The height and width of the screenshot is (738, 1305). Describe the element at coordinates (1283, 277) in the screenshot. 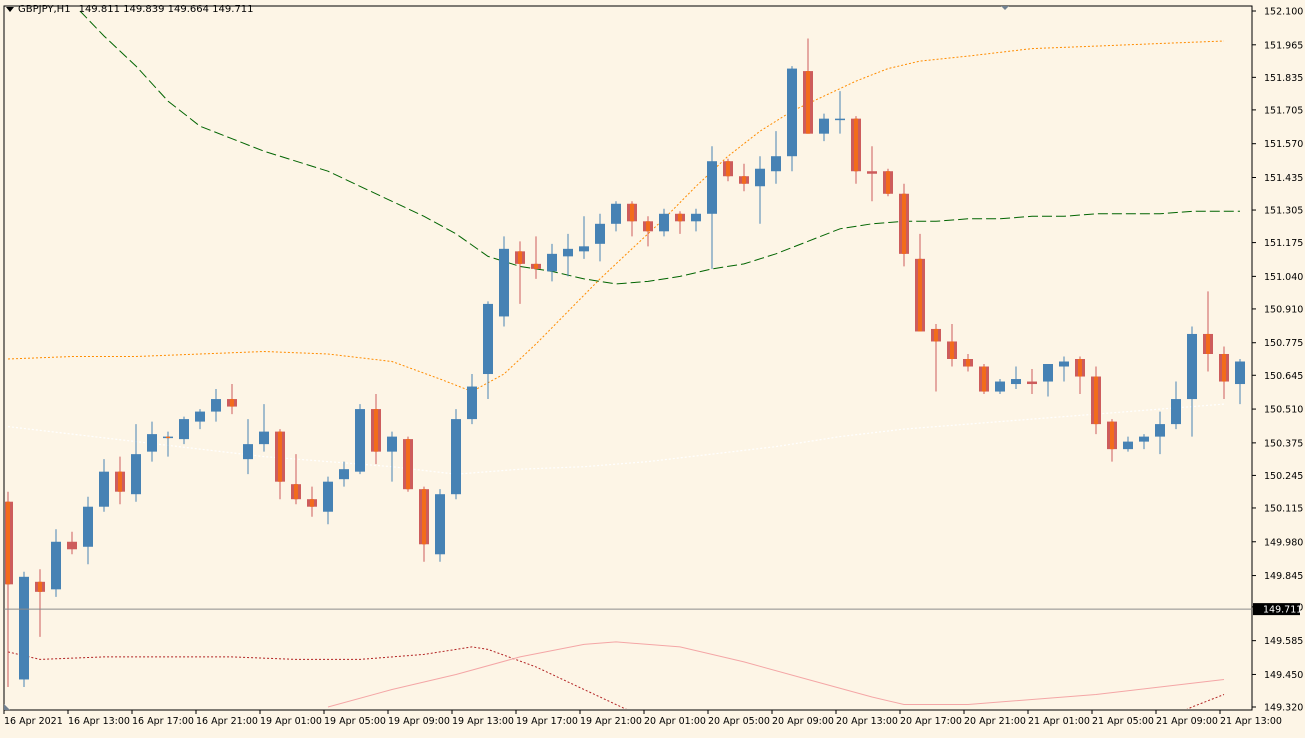

I see `y-tick-label: 151.040` at that location.